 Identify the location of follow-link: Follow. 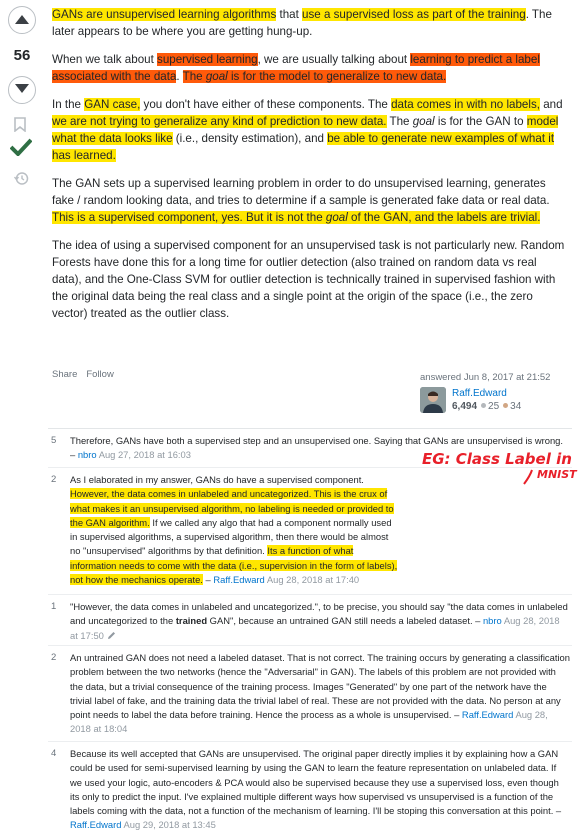
(99, 374).